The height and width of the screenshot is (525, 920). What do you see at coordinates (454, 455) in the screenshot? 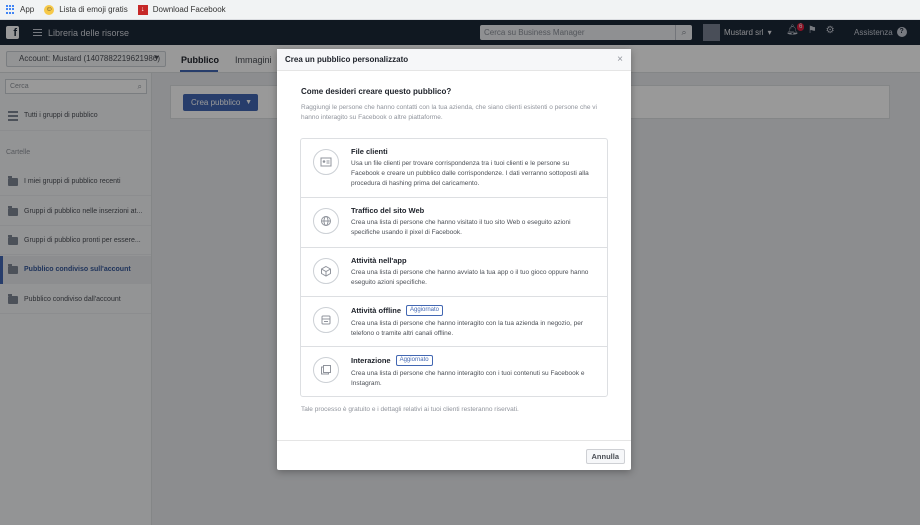
I see `dialog-footer: Annulla` at bounding box center [454, 455].